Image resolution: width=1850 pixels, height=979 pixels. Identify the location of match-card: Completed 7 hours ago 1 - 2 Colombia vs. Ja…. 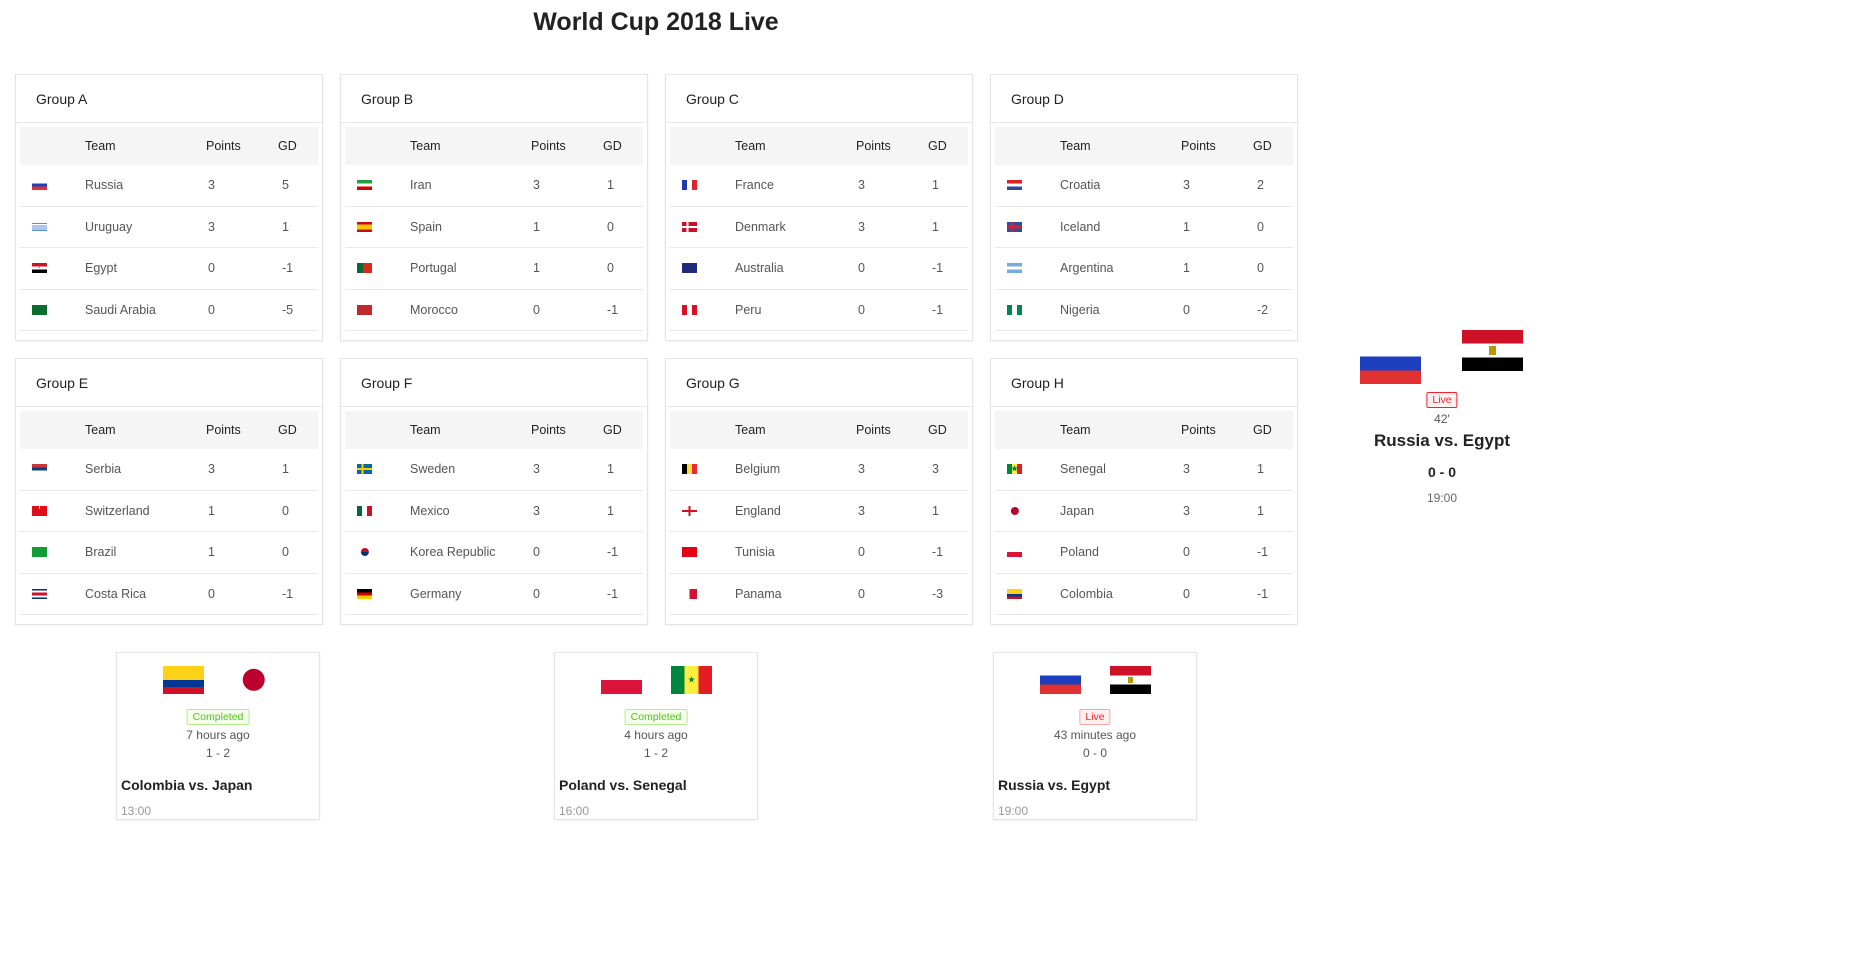
(218, 736).